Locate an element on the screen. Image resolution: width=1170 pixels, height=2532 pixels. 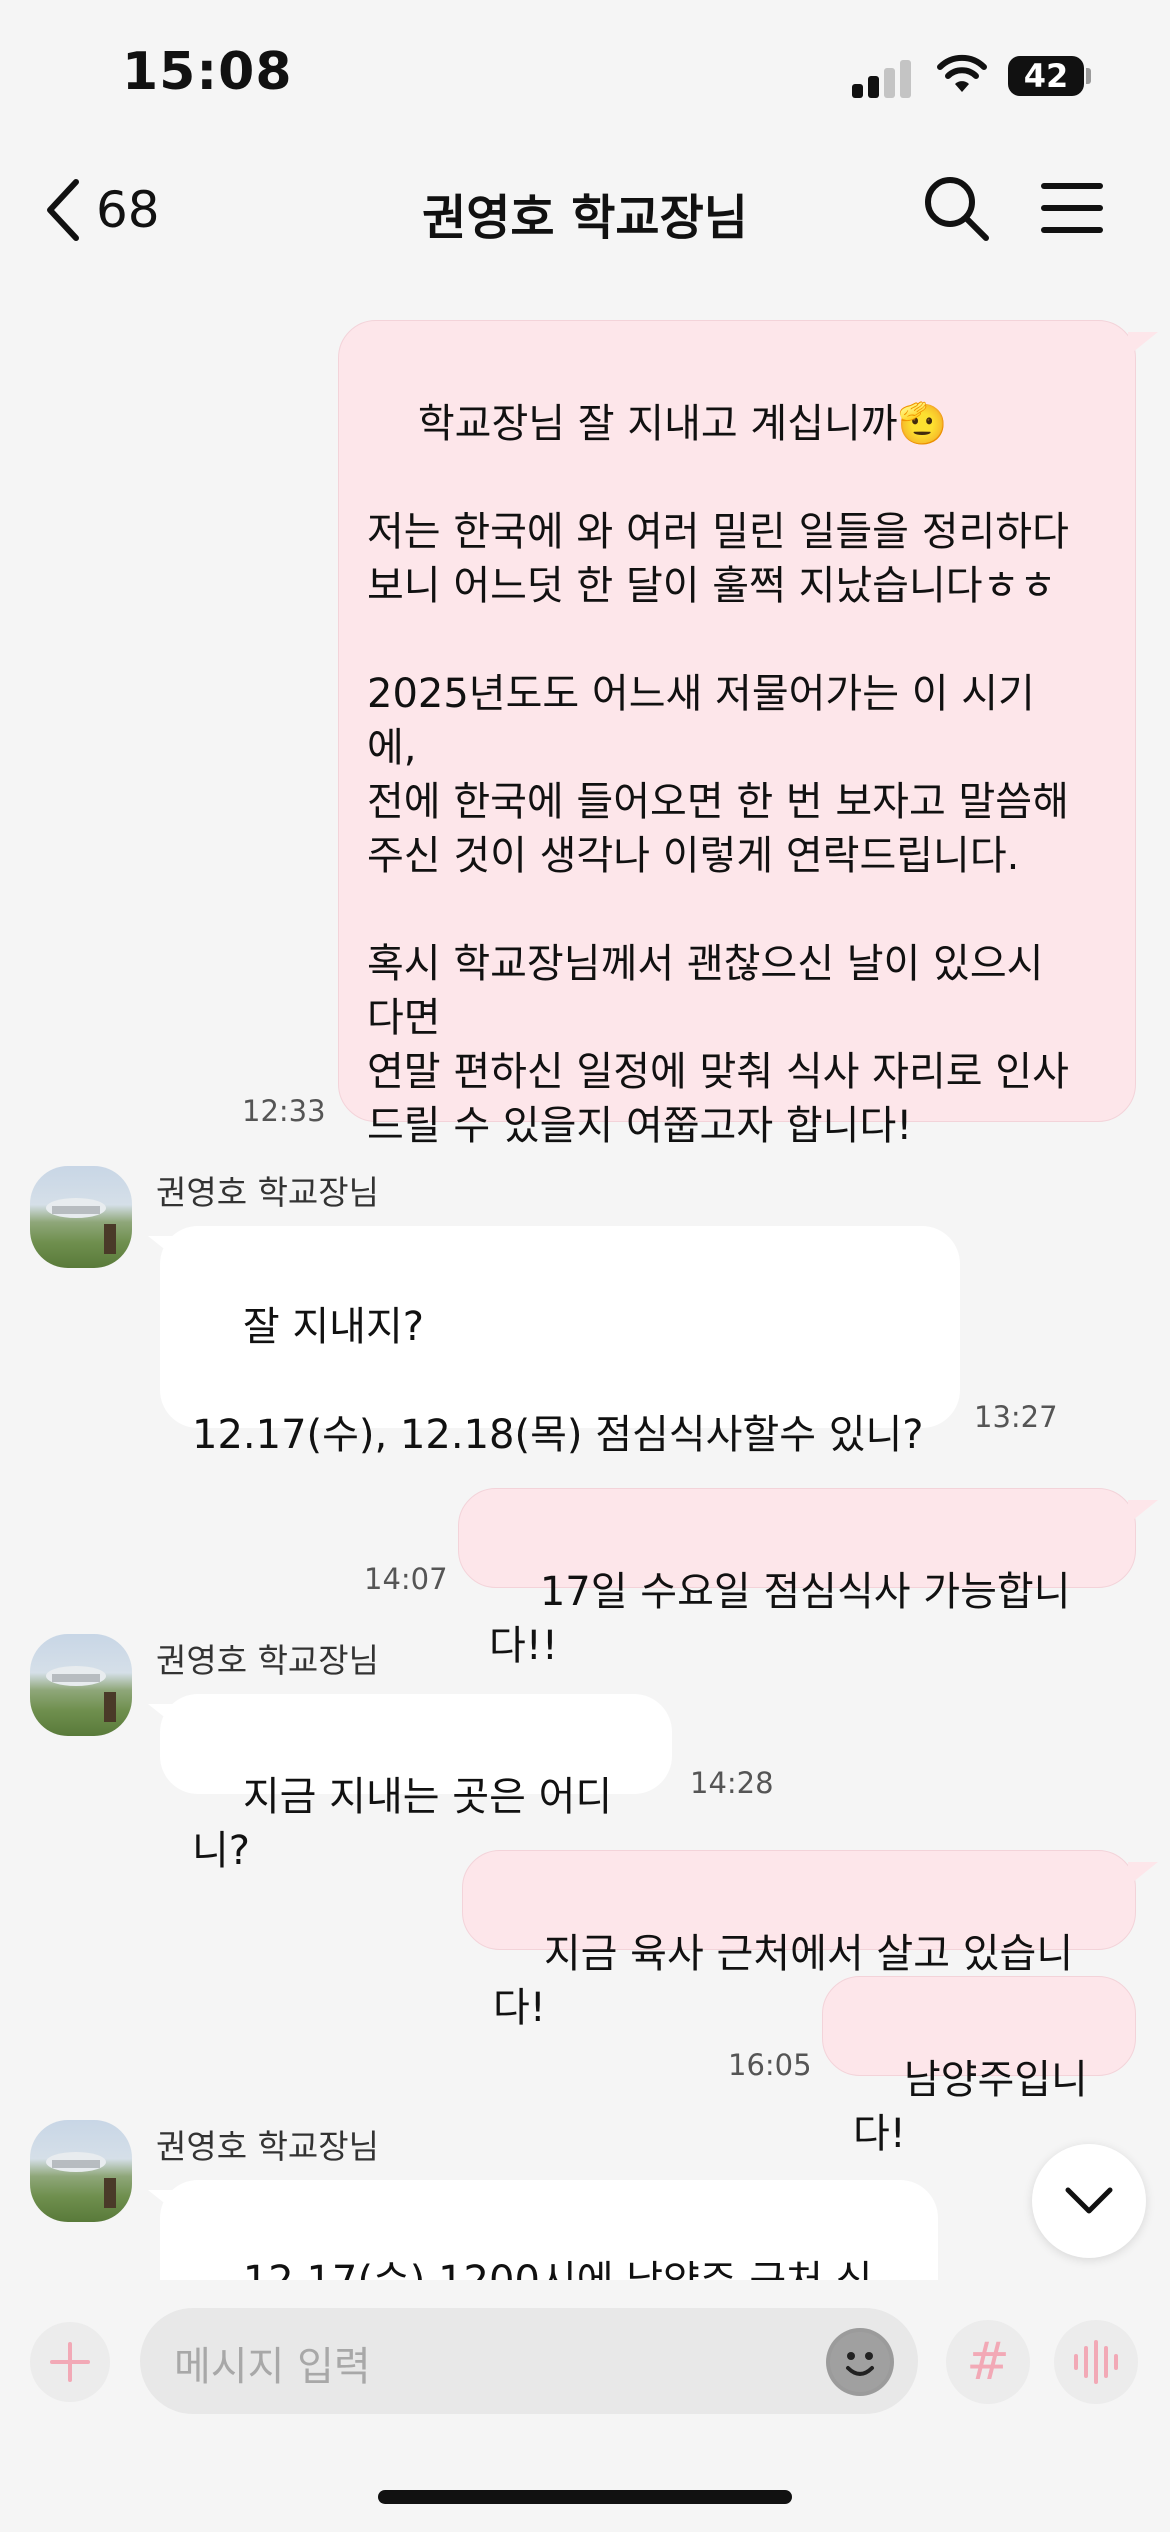
attach-button is located at coordinates (70, 2362).